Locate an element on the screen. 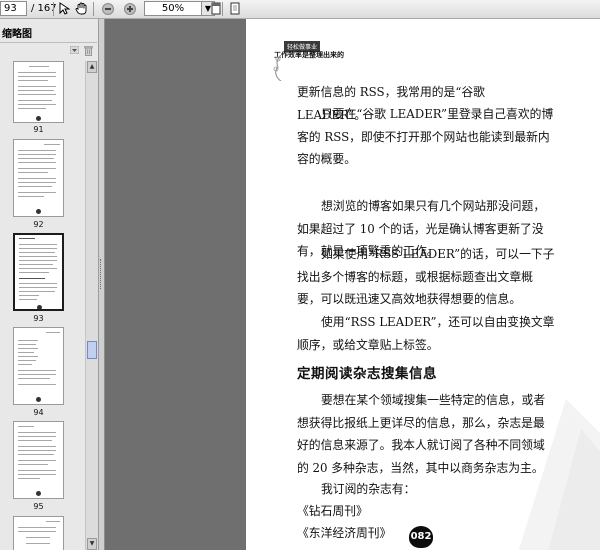 The width and height of the screenshot is (600, 550). thumbnail-label: 92 is located at coordinates (38, 224).